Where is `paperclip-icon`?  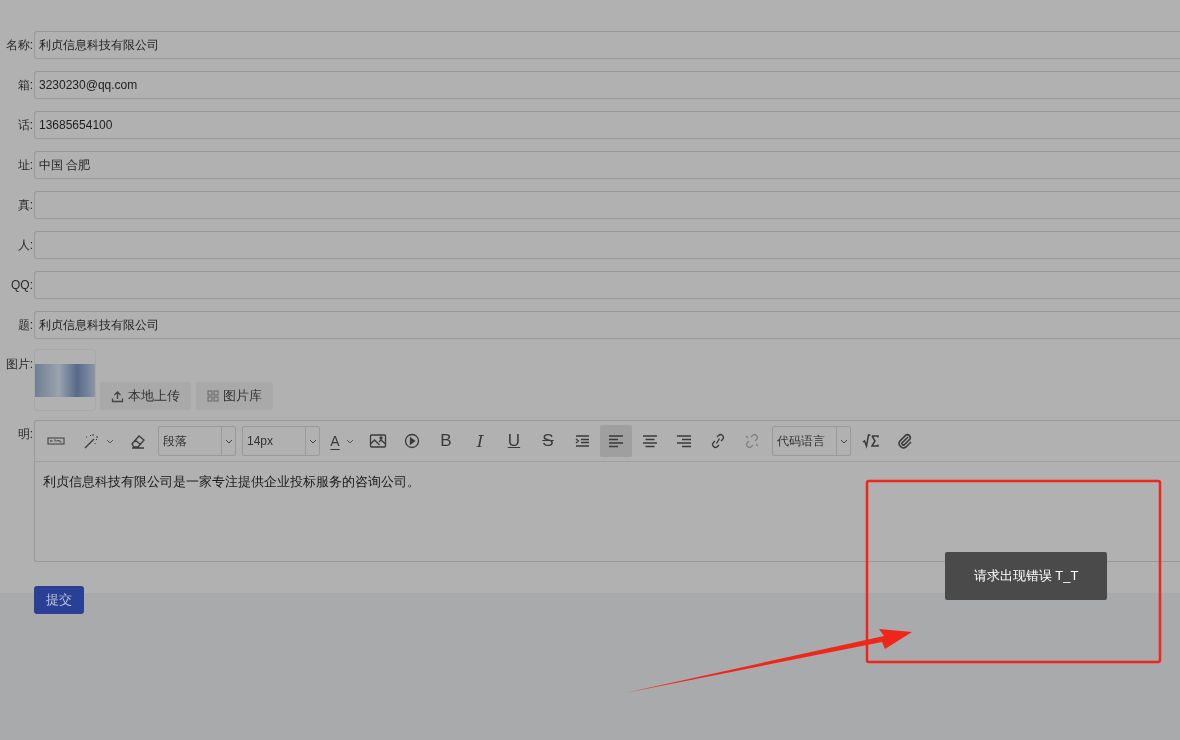 paperclip-icon is located at coordinates (905, 441).